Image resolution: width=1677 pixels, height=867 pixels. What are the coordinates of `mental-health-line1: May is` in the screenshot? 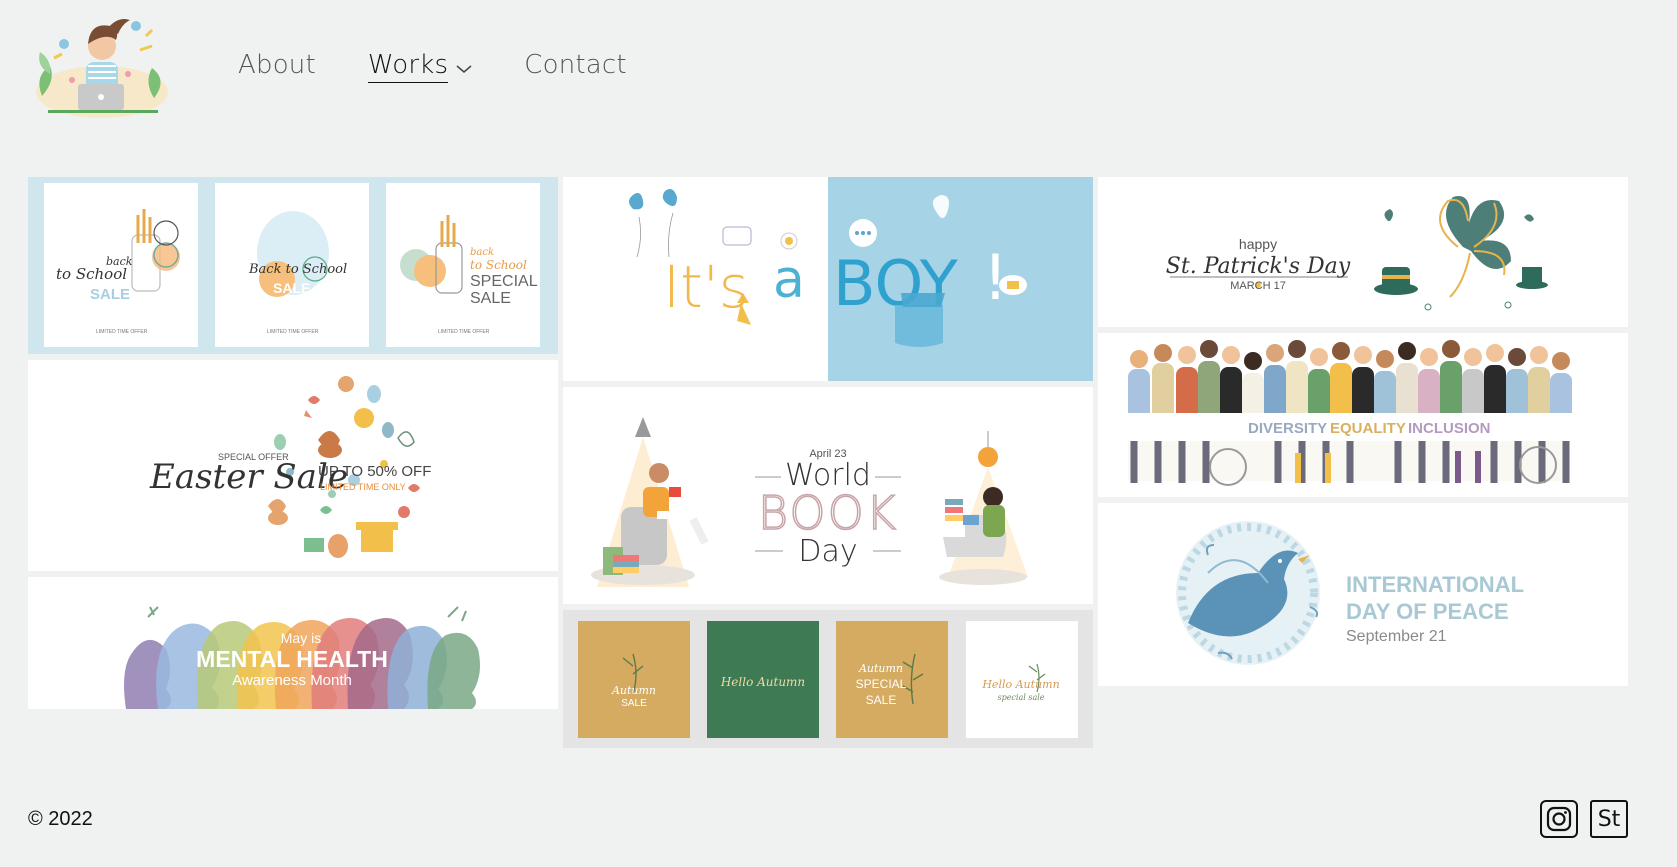 It's located at (301, 638).